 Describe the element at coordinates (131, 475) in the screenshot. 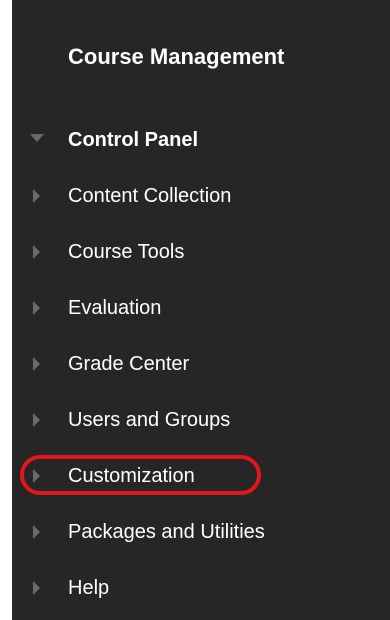

I see `menu-item-label: Customization` at that location.